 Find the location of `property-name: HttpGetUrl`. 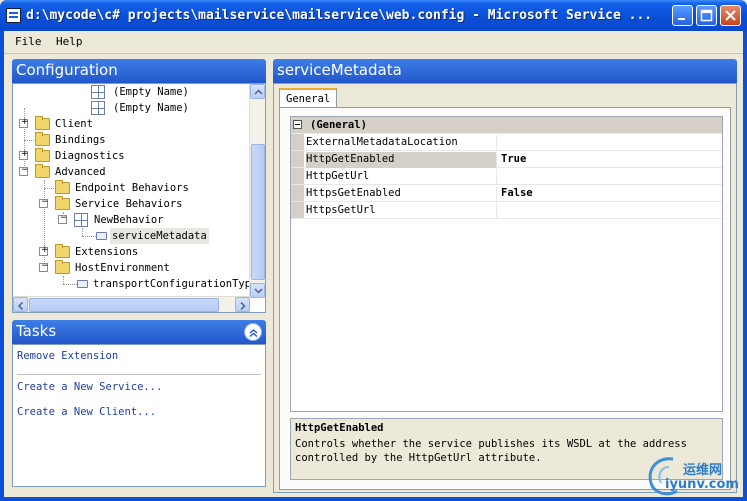

property-name: HttpGetUrl is located at coordinates (401, 177).